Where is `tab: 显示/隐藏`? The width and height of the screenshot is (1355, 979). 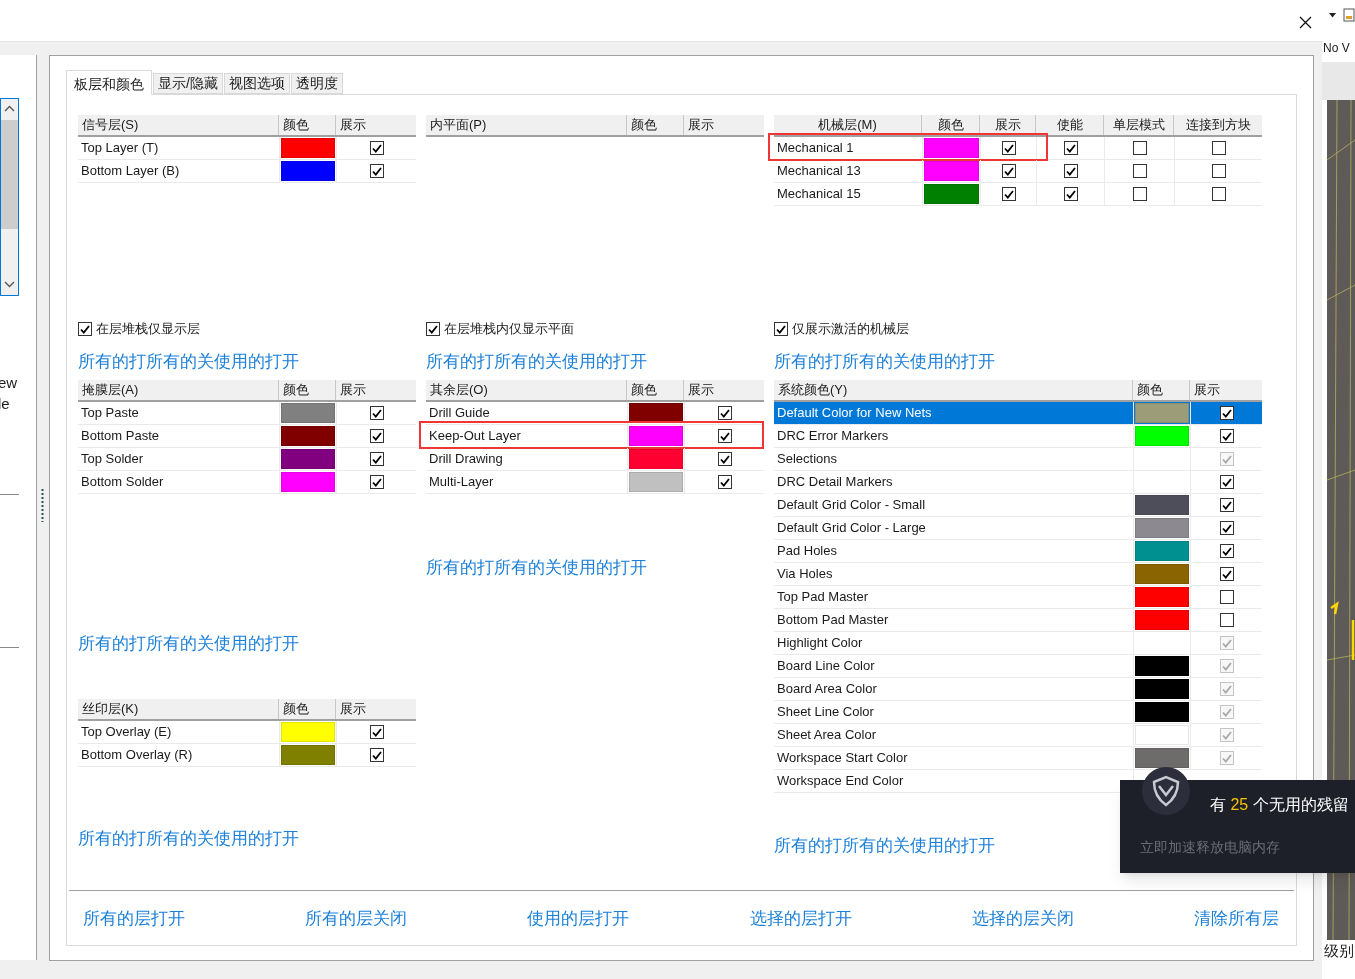
tab: 显示/隐藏 is located at coordinates (188, 83).